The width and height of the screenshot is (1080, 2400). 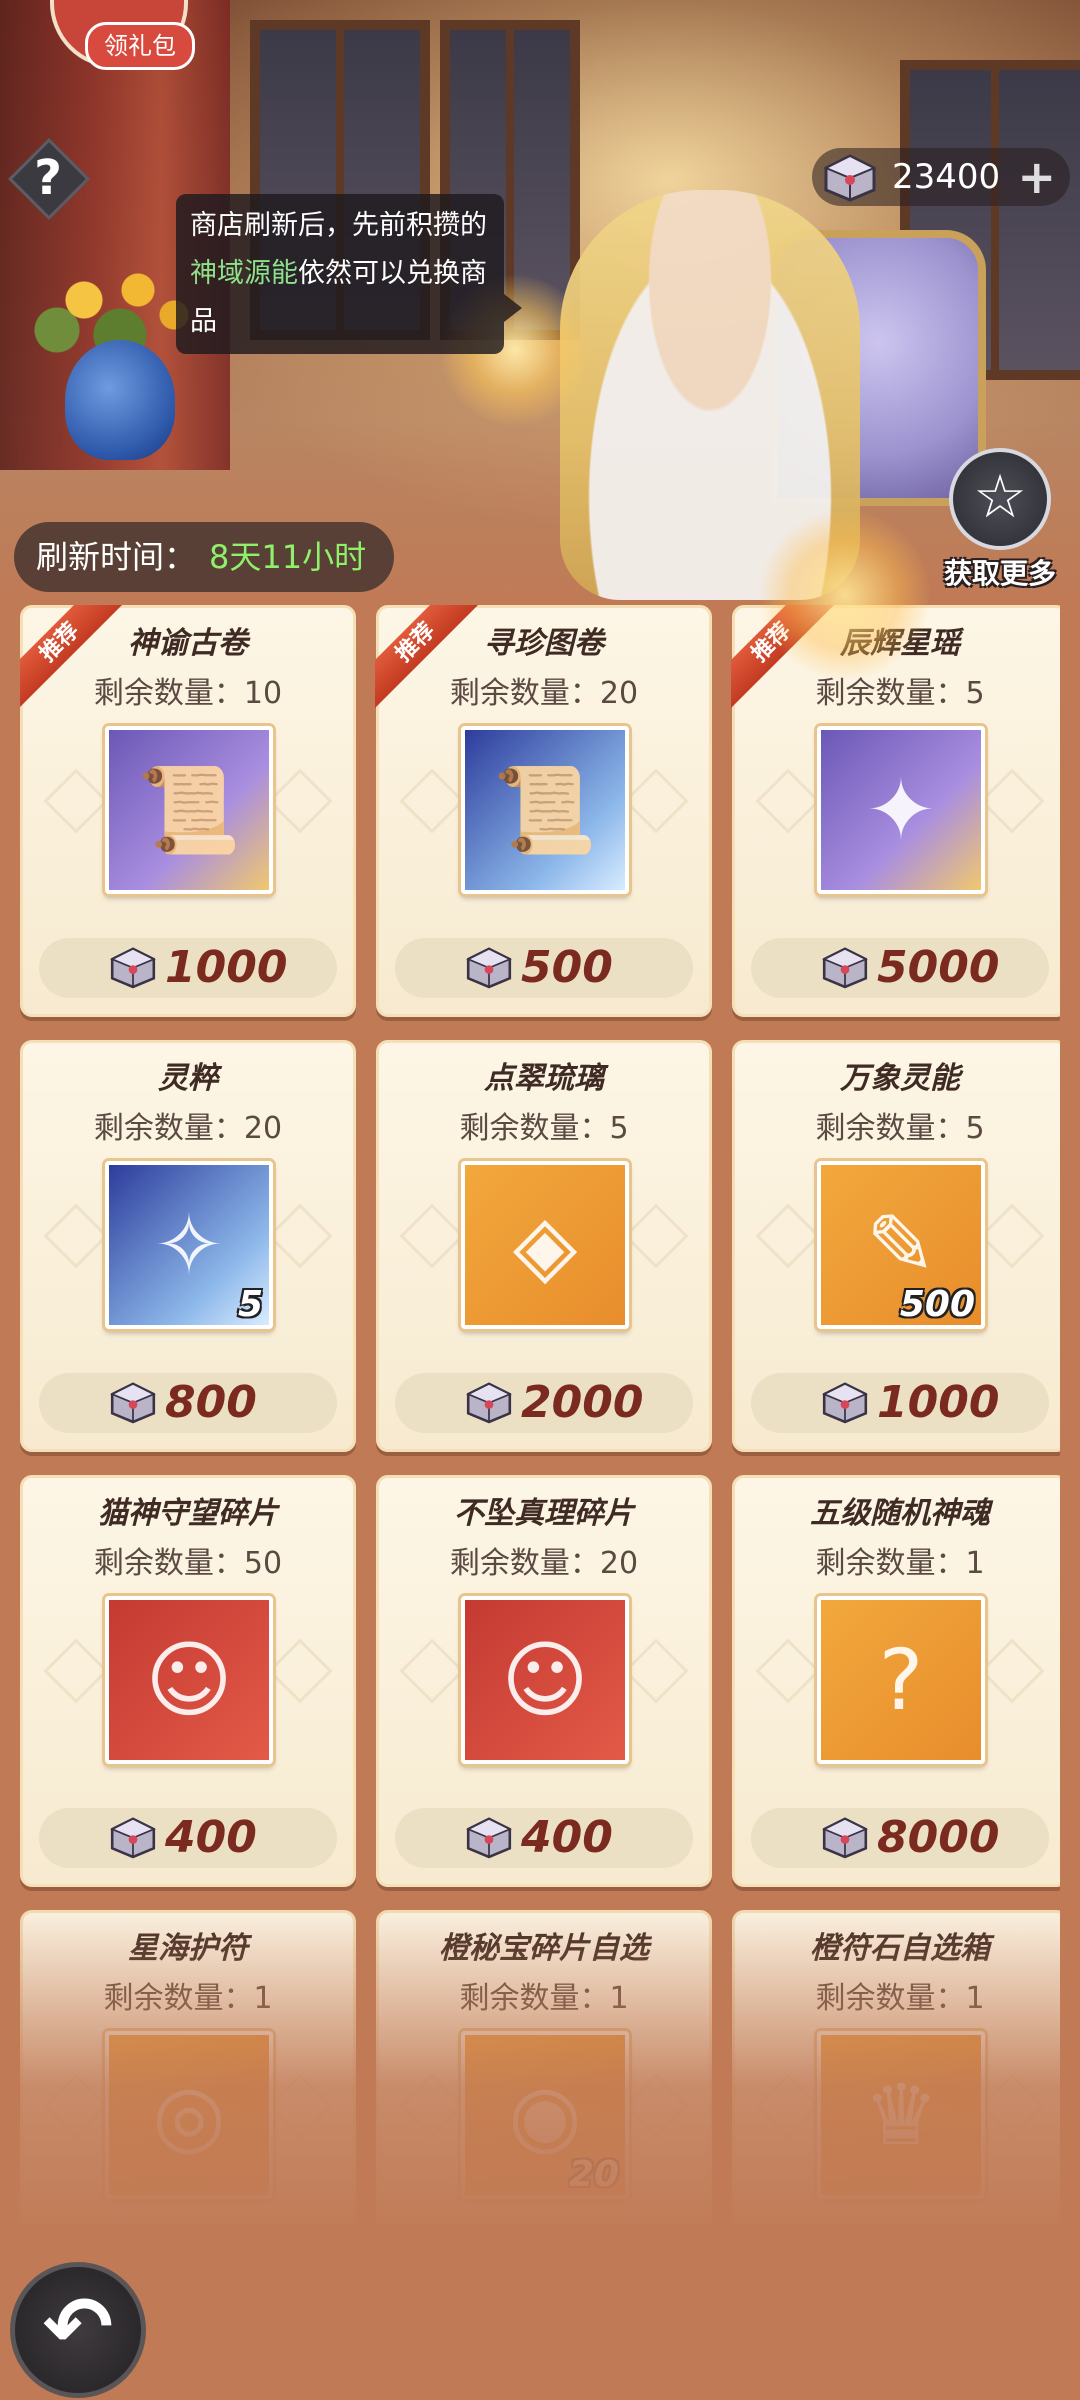 I want to click on item-icon: ◈, so click(x=545, y=1245).